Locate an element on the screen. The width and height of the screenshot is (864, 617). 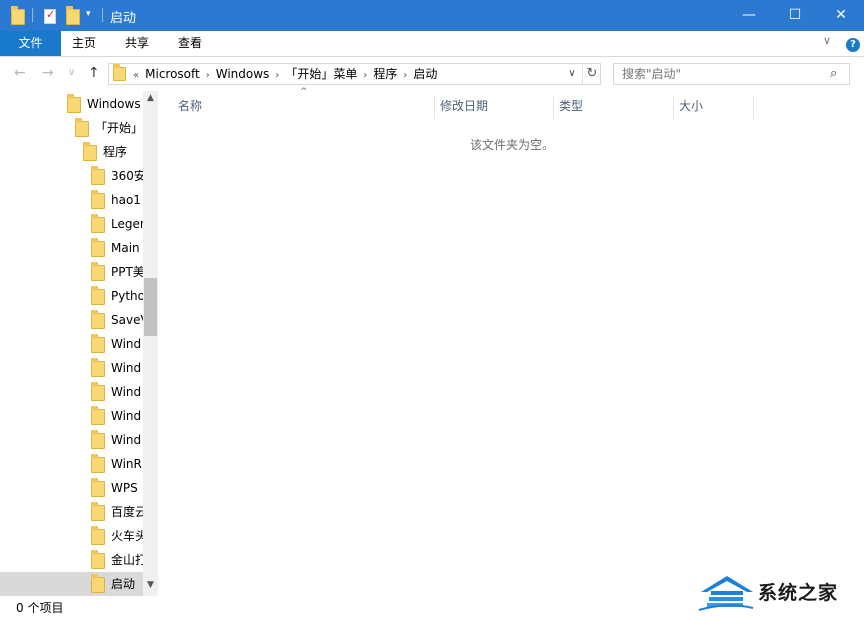
tab-share: 共享 is located at coordinates (137, 43).